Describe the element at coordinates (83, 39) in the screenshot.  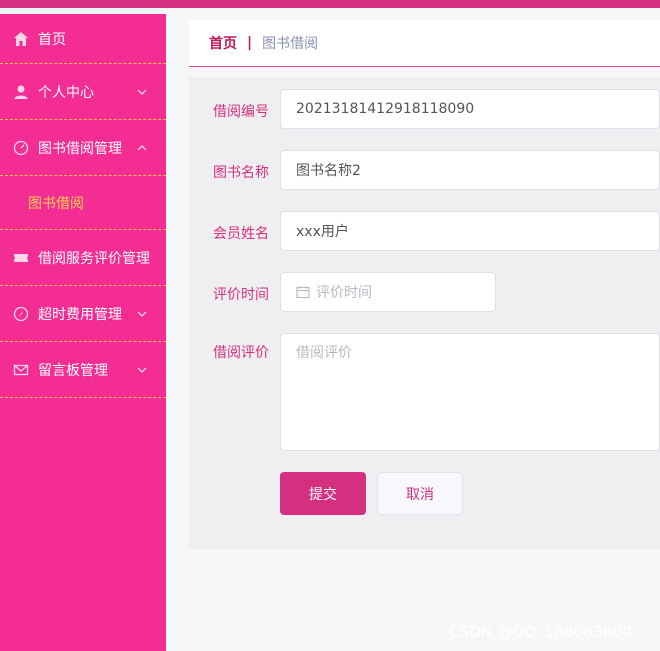
I see `sidebar-item-home: 首页` at that location.